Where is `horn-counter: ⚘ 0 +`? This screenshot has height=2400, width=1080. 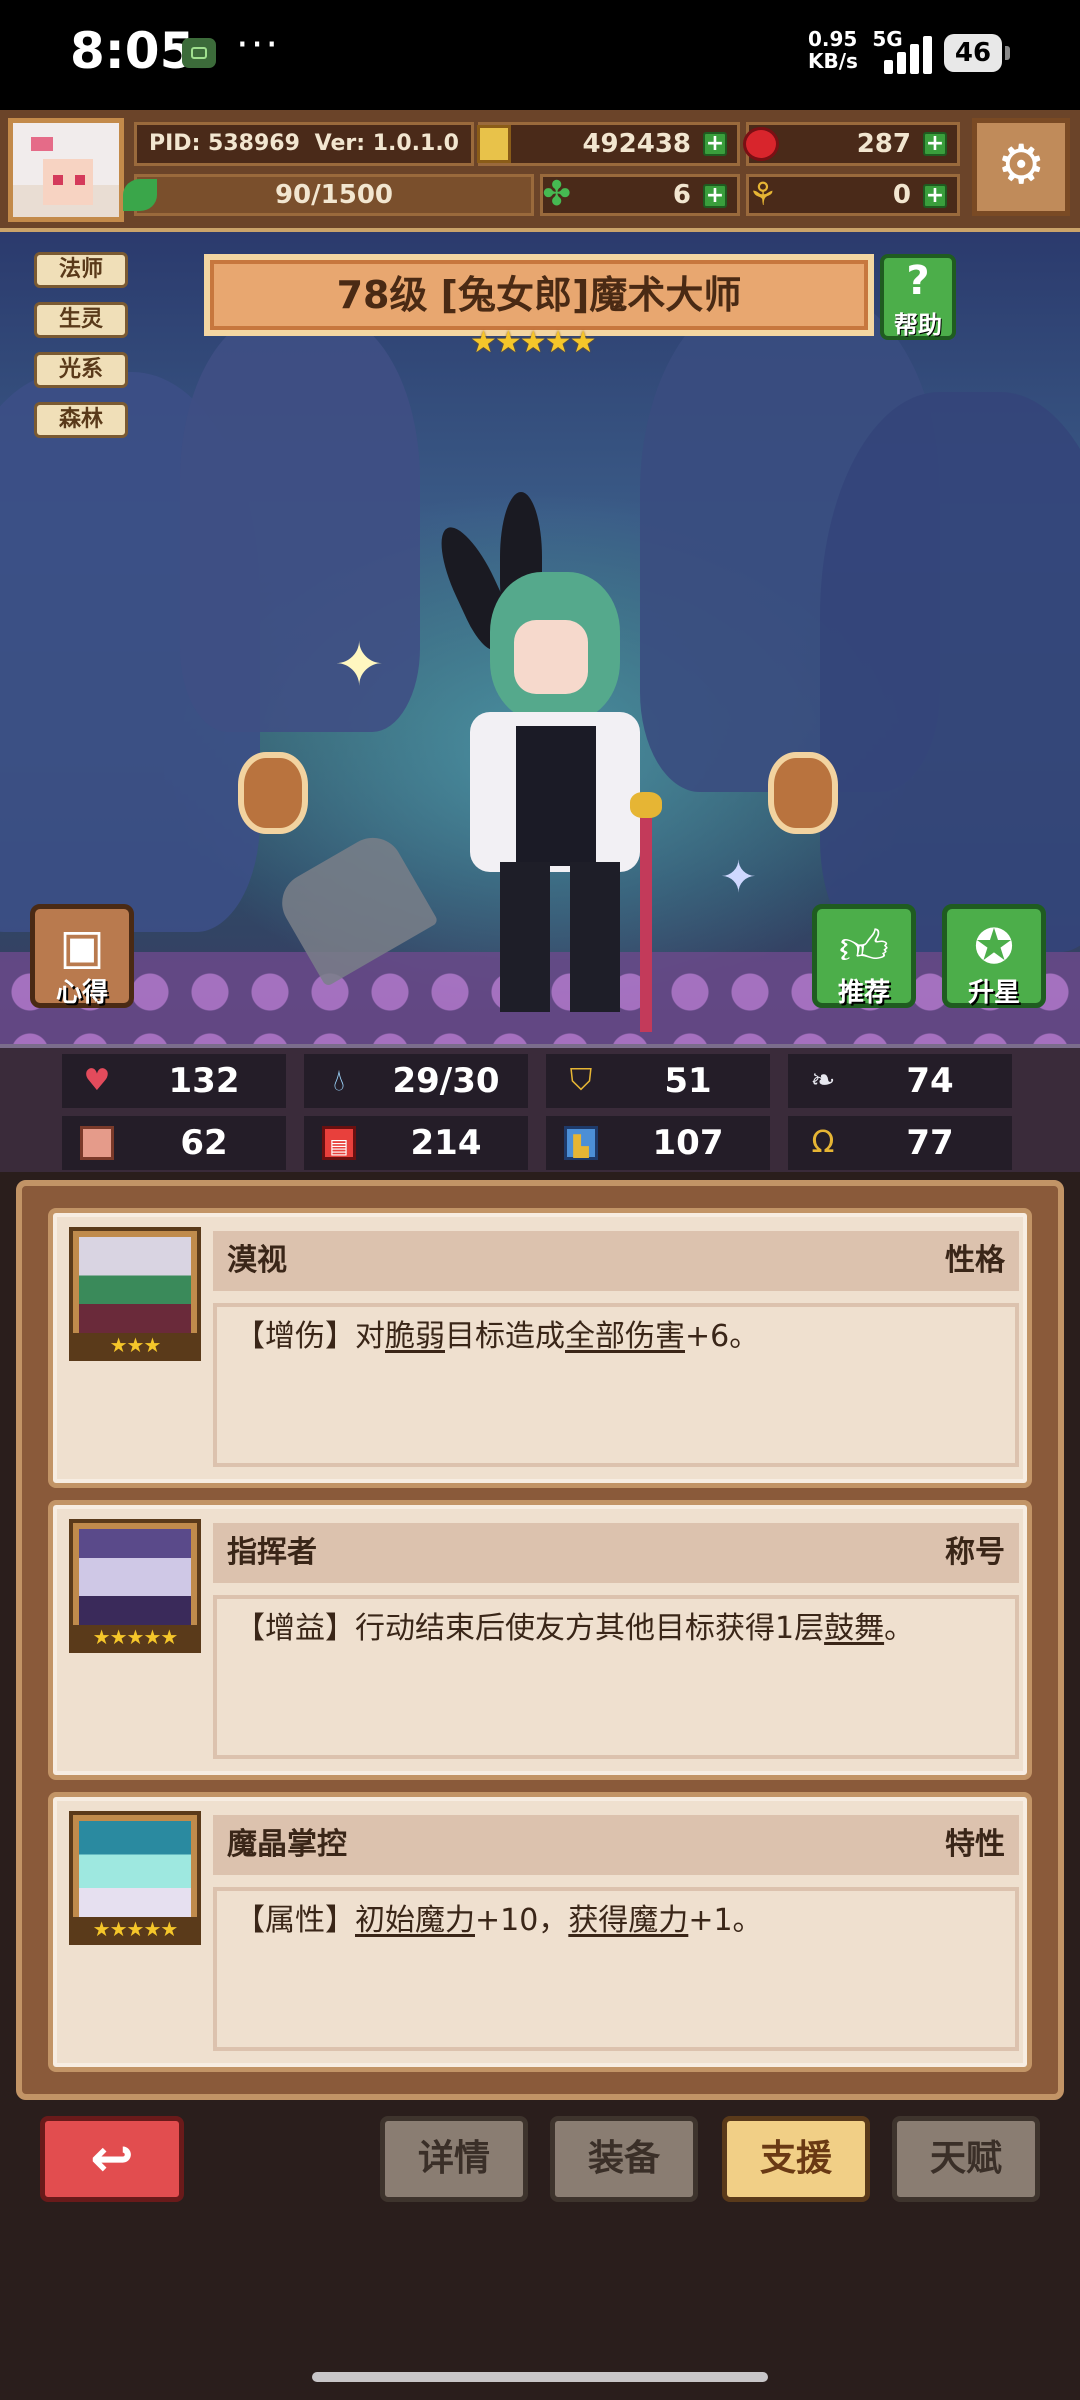 horn-counter: ⚘ 0 + is located at coordinates (853, 195).